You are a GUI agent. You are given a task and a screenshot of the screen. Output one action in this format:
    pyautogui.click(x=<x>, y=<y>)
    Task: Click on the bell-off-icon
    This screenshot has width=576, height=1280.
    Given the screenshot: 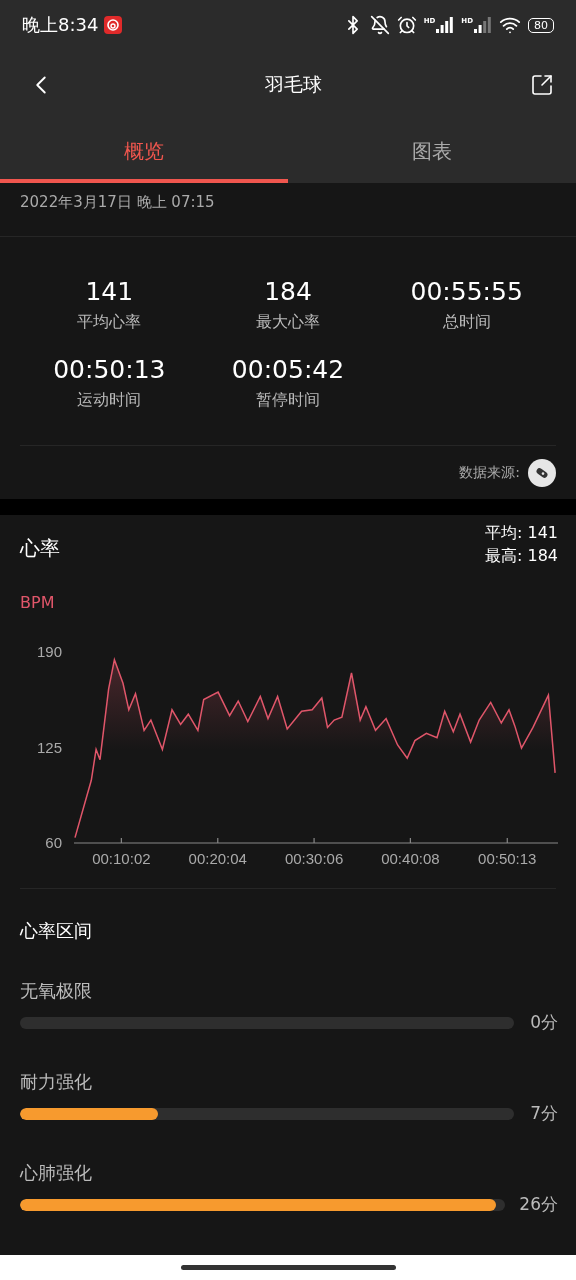 What is the action you would take?
    pyautogui.click(x=379, y=25)
    